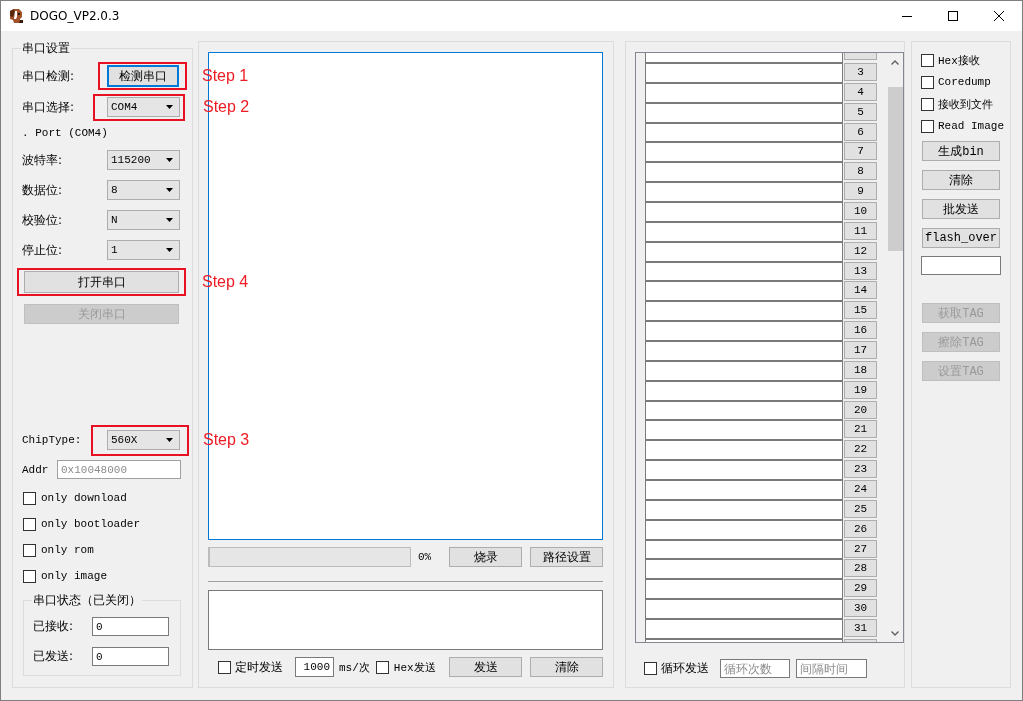 The width and height of the screenshot is (1023, 701). I want to click on number-button: 19, so click(860, 389).